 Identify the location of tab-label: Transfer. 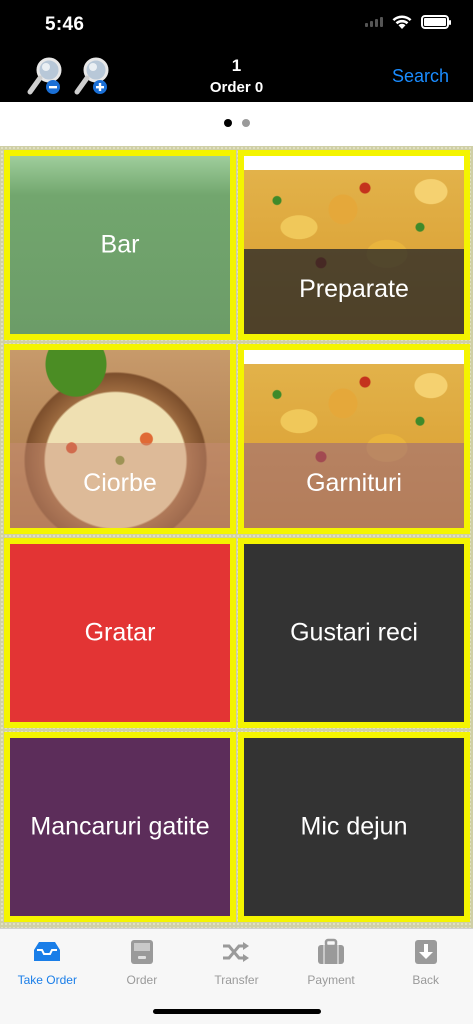
(236, 980).